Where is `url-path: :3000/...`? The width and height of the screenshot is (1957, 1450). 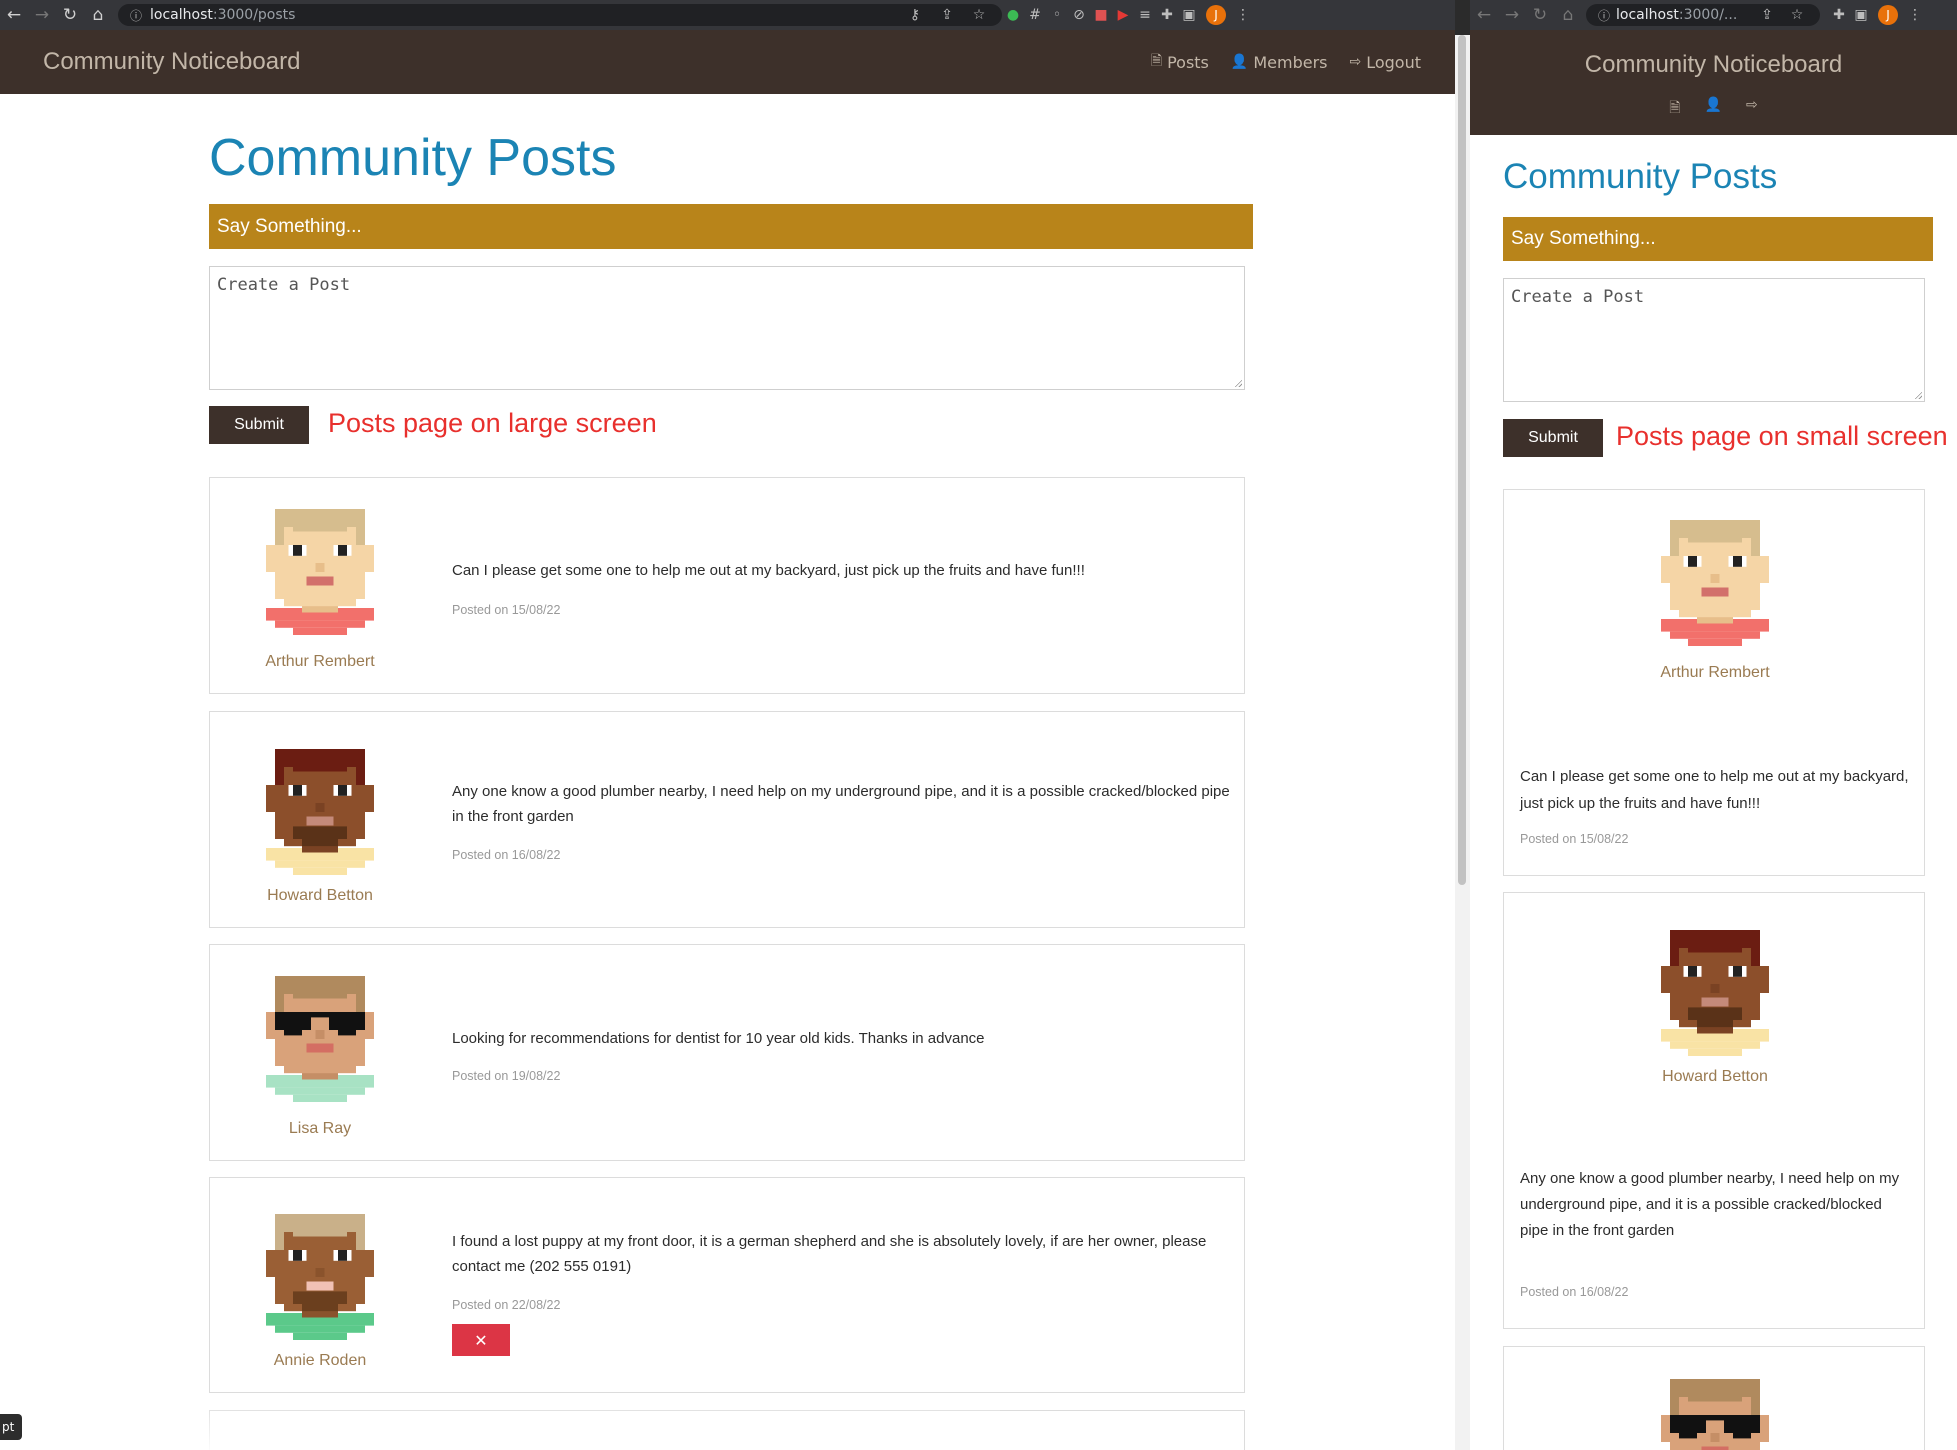 url-path: :3000/... is located at coordinates (1708, 15).